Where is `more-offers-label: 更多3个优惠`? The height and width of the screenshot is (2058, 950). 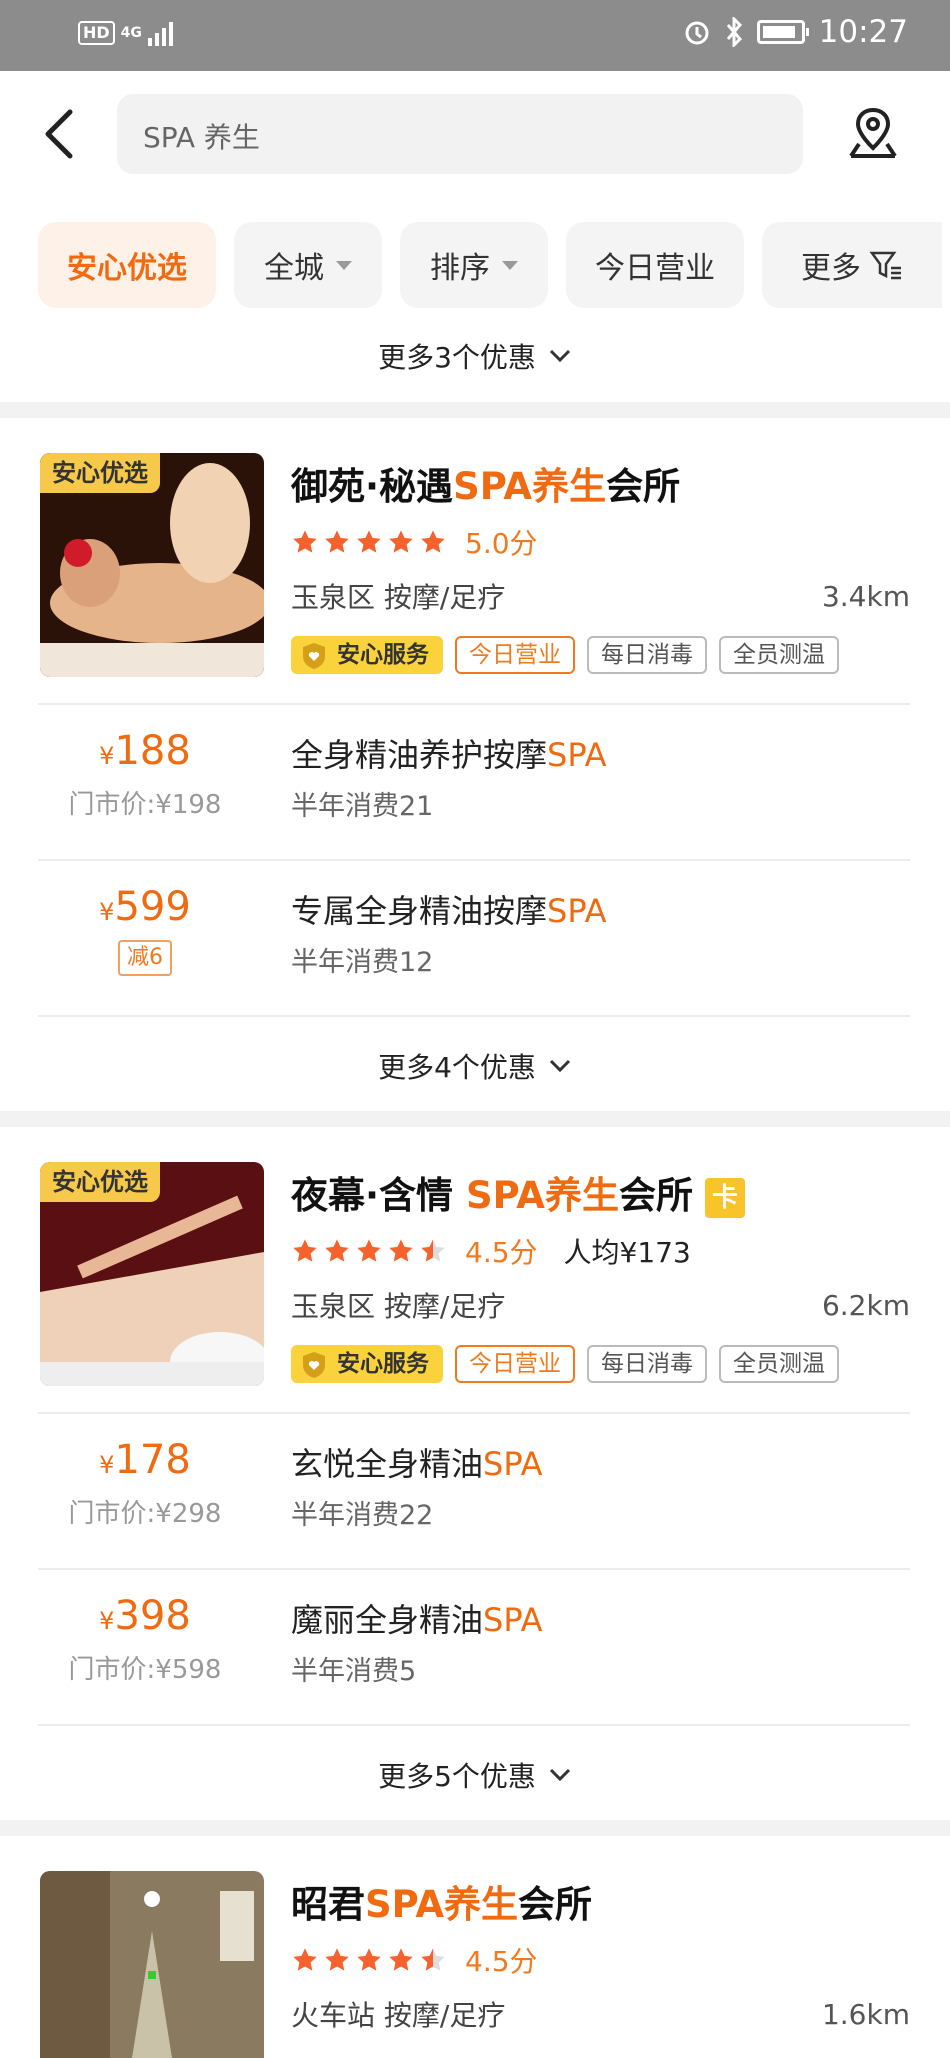 more-offers-label: 更多3个优惠 is located at coordinates (457, 357).